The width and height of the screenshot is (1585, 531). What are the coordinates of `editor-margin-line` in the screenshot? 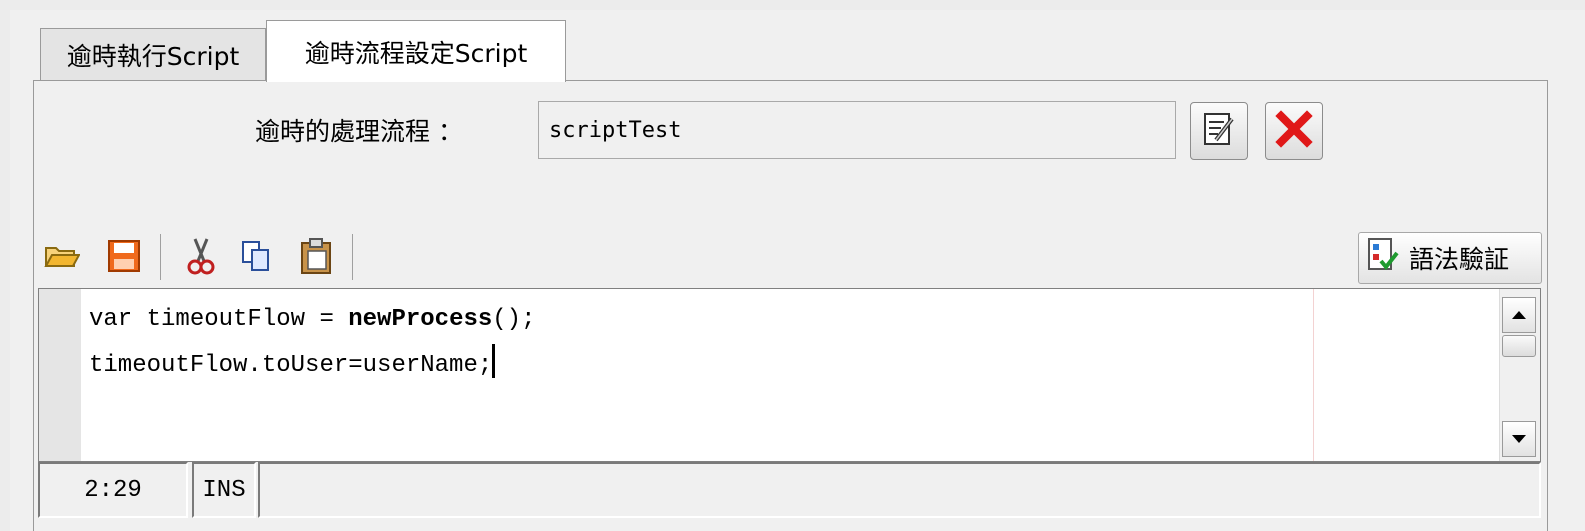 It's located at (1313, 375).